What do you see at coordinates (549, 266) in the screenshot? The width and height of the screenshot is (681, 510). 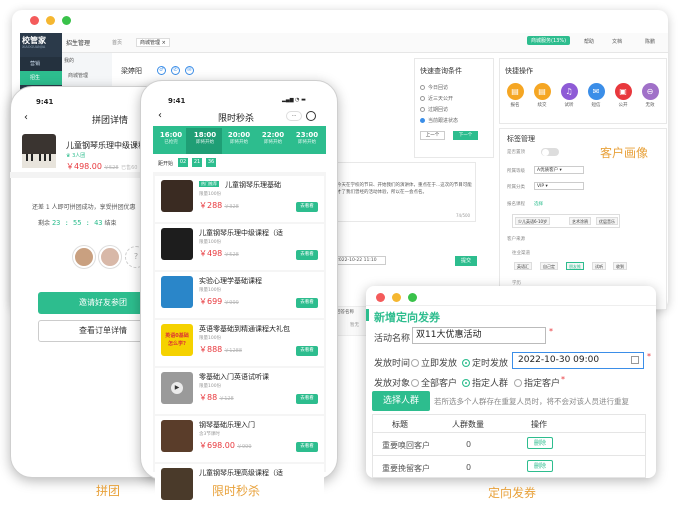 I see `channel-tag: 自己定` at bounding box center [549, 266].